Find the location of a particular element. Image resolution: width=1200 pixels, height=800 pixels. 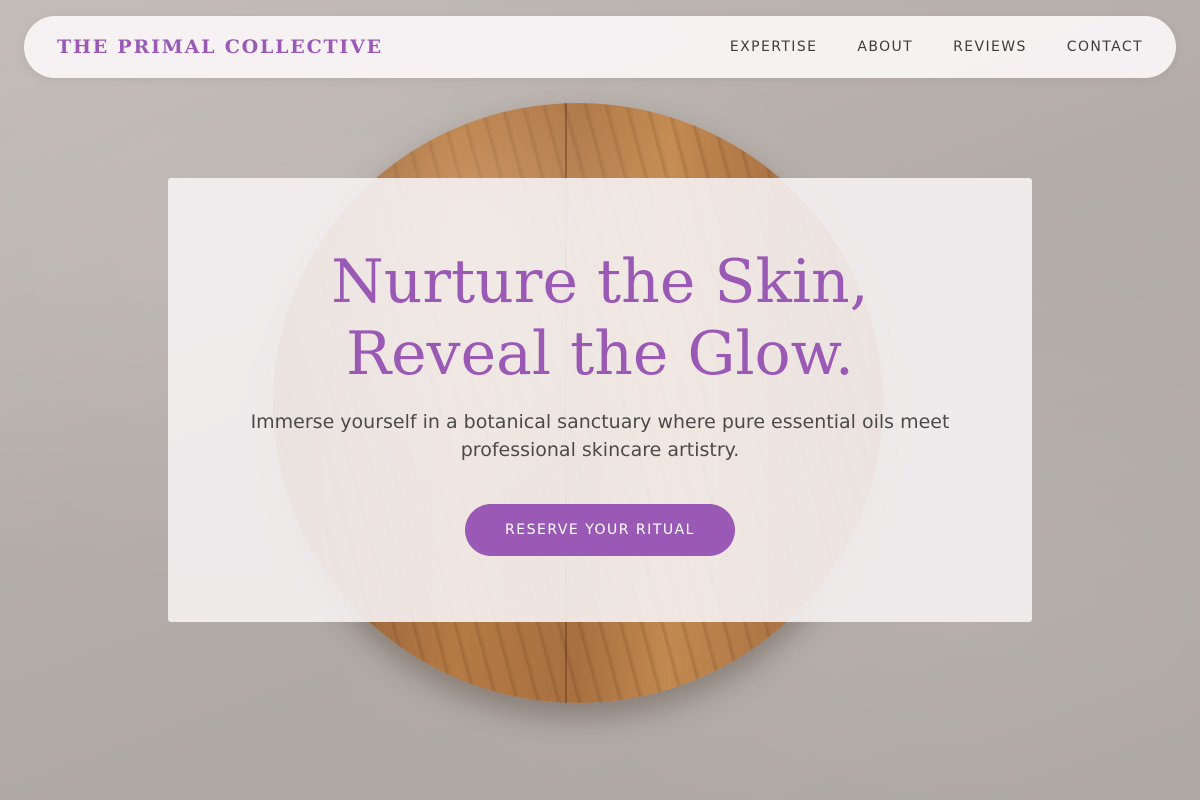

hero-heading: Nurture the Skin, Reveal the Glow. is located at coordinates (600, 318).